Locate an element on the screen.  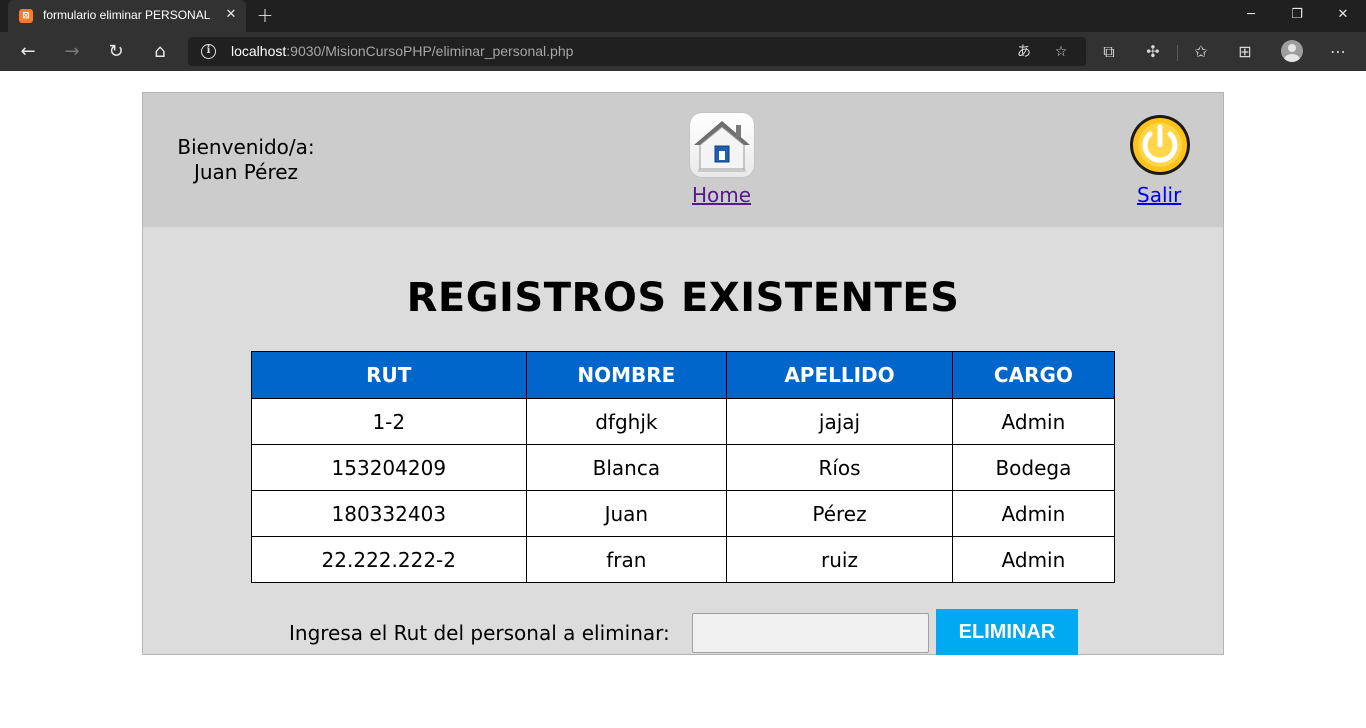
minimize-button: ─ is located at coordinates (1251, 16).